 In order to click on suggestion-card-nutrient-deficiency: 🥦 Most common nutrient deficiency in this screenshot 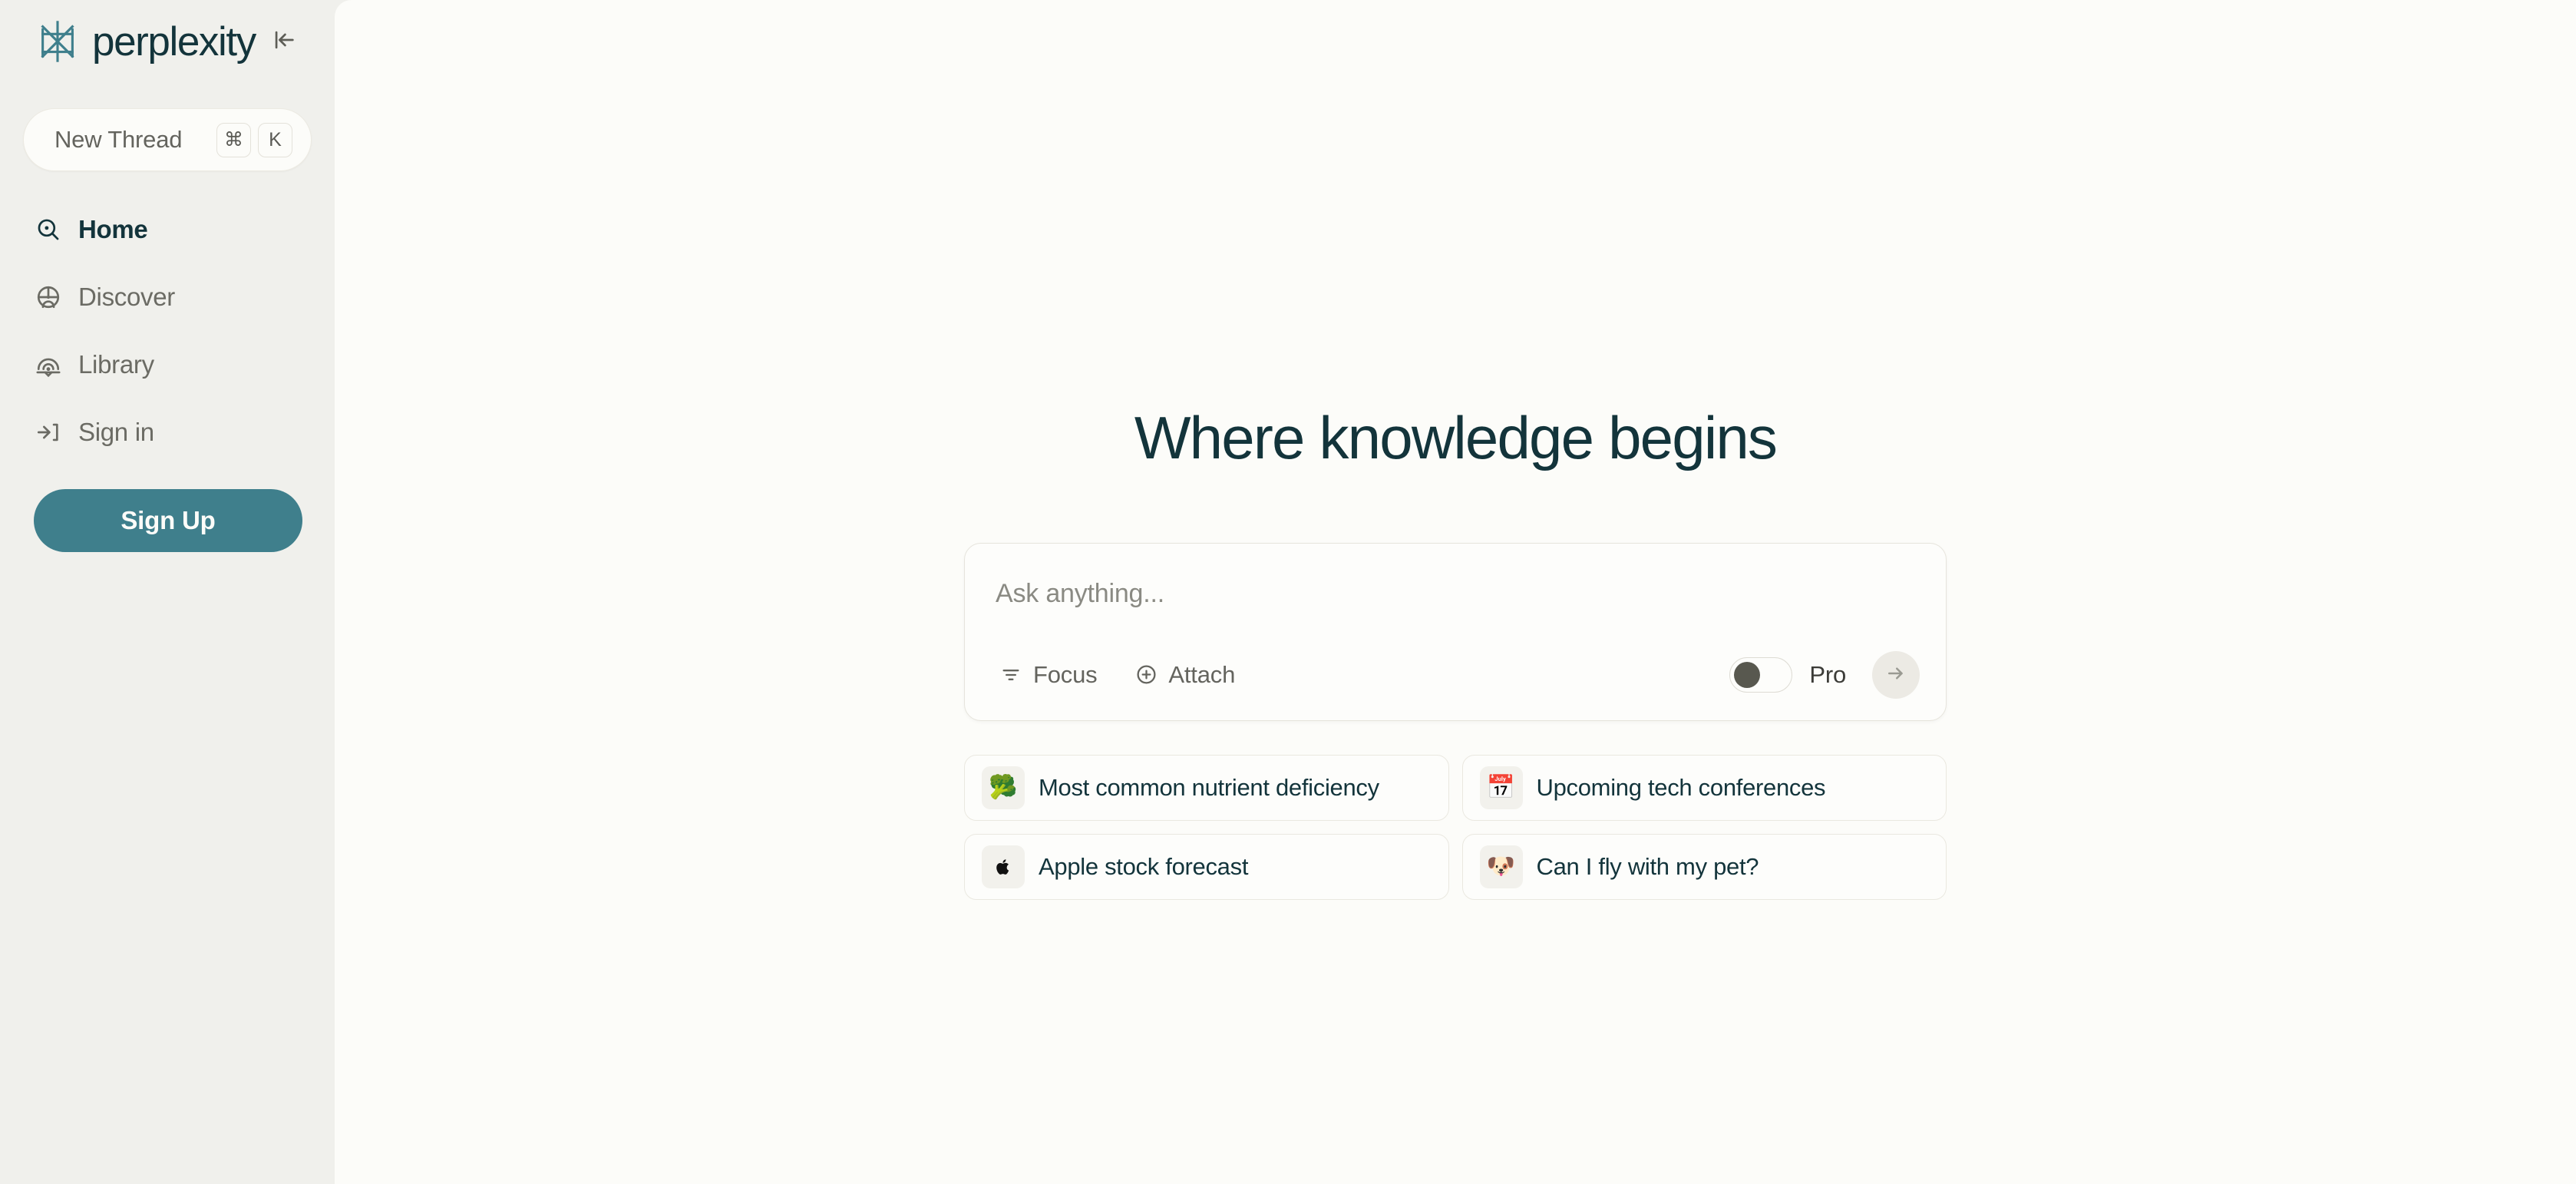, I will do `click(1206, 787)`.